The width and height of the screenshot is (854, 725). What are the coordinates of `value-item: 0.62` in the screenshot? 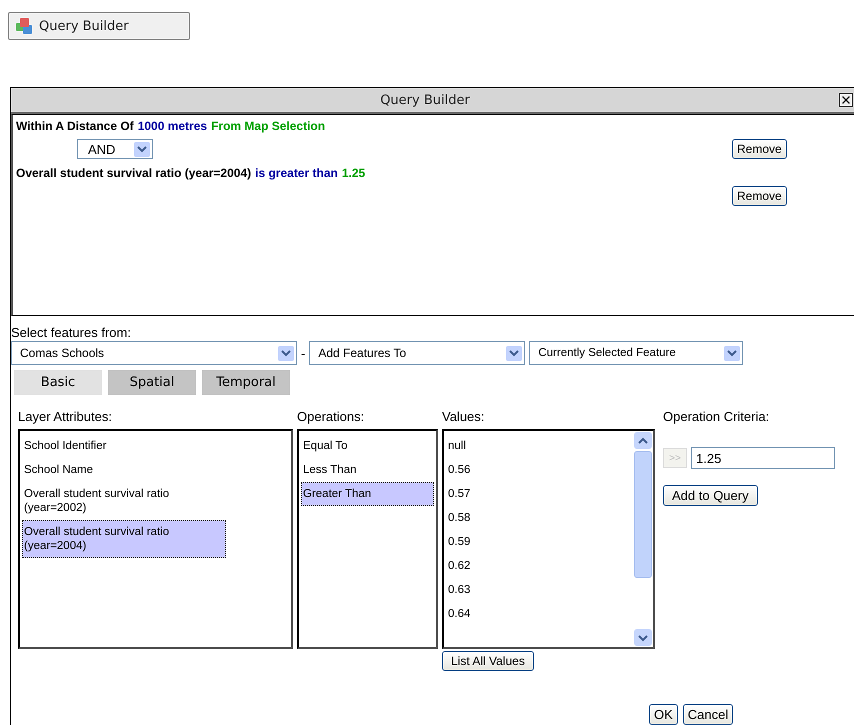 It's located at (523, 566).